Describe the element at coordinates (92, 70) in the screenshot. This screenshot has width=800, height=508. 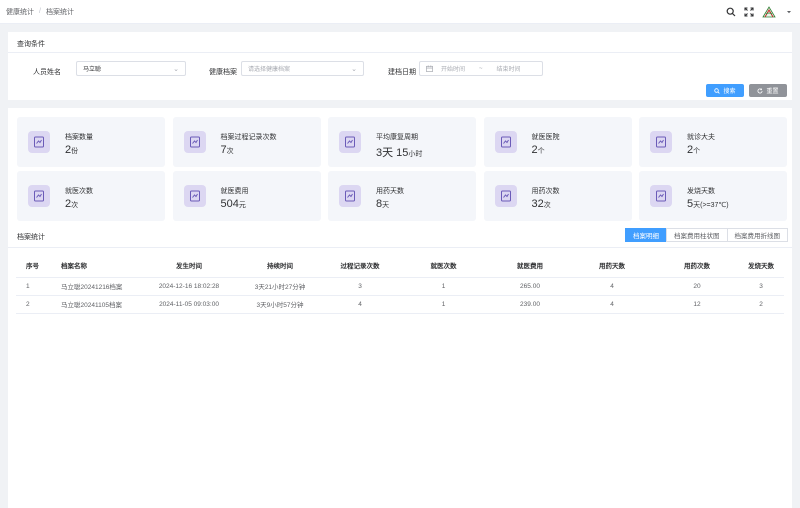
I see `person-value: 马立聪` at that location.